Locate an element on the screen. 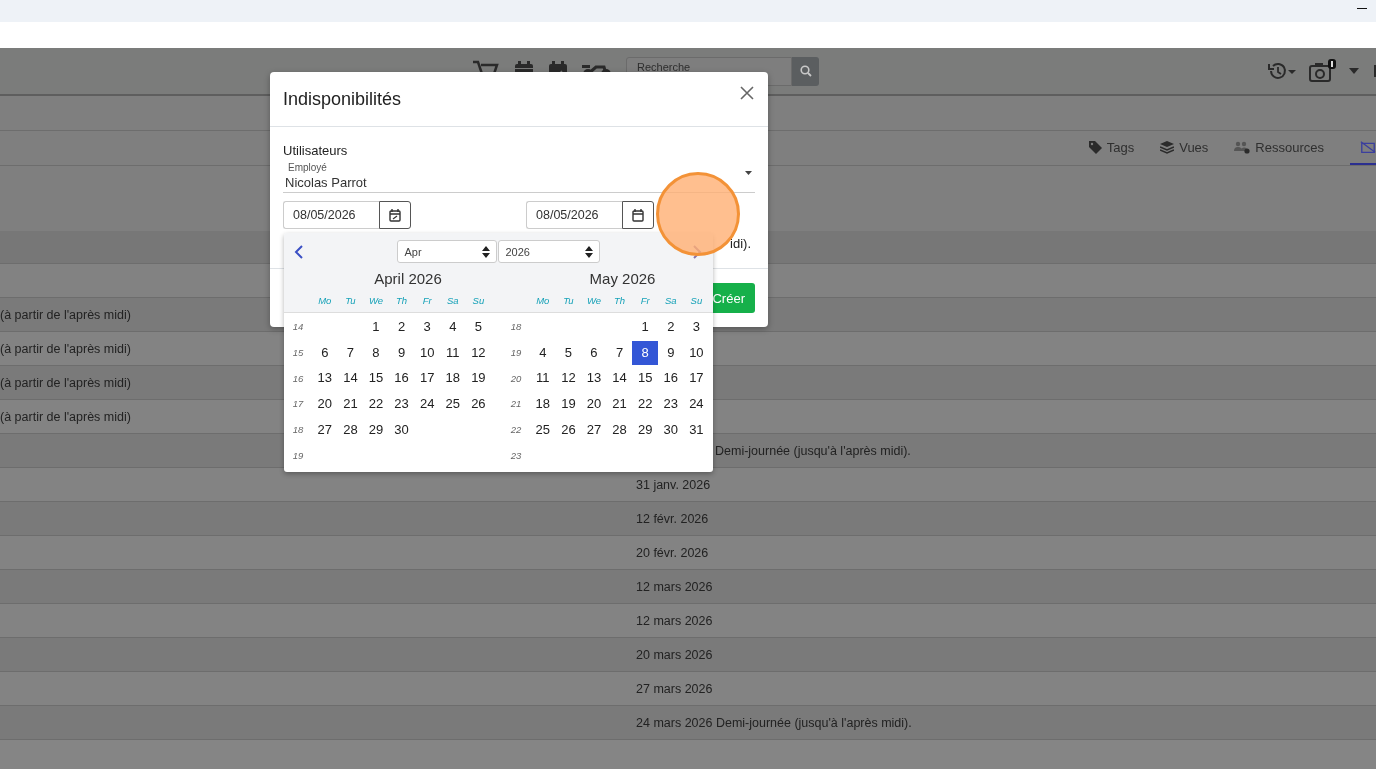  week-number: 16 is located at coordinates (298, 378).